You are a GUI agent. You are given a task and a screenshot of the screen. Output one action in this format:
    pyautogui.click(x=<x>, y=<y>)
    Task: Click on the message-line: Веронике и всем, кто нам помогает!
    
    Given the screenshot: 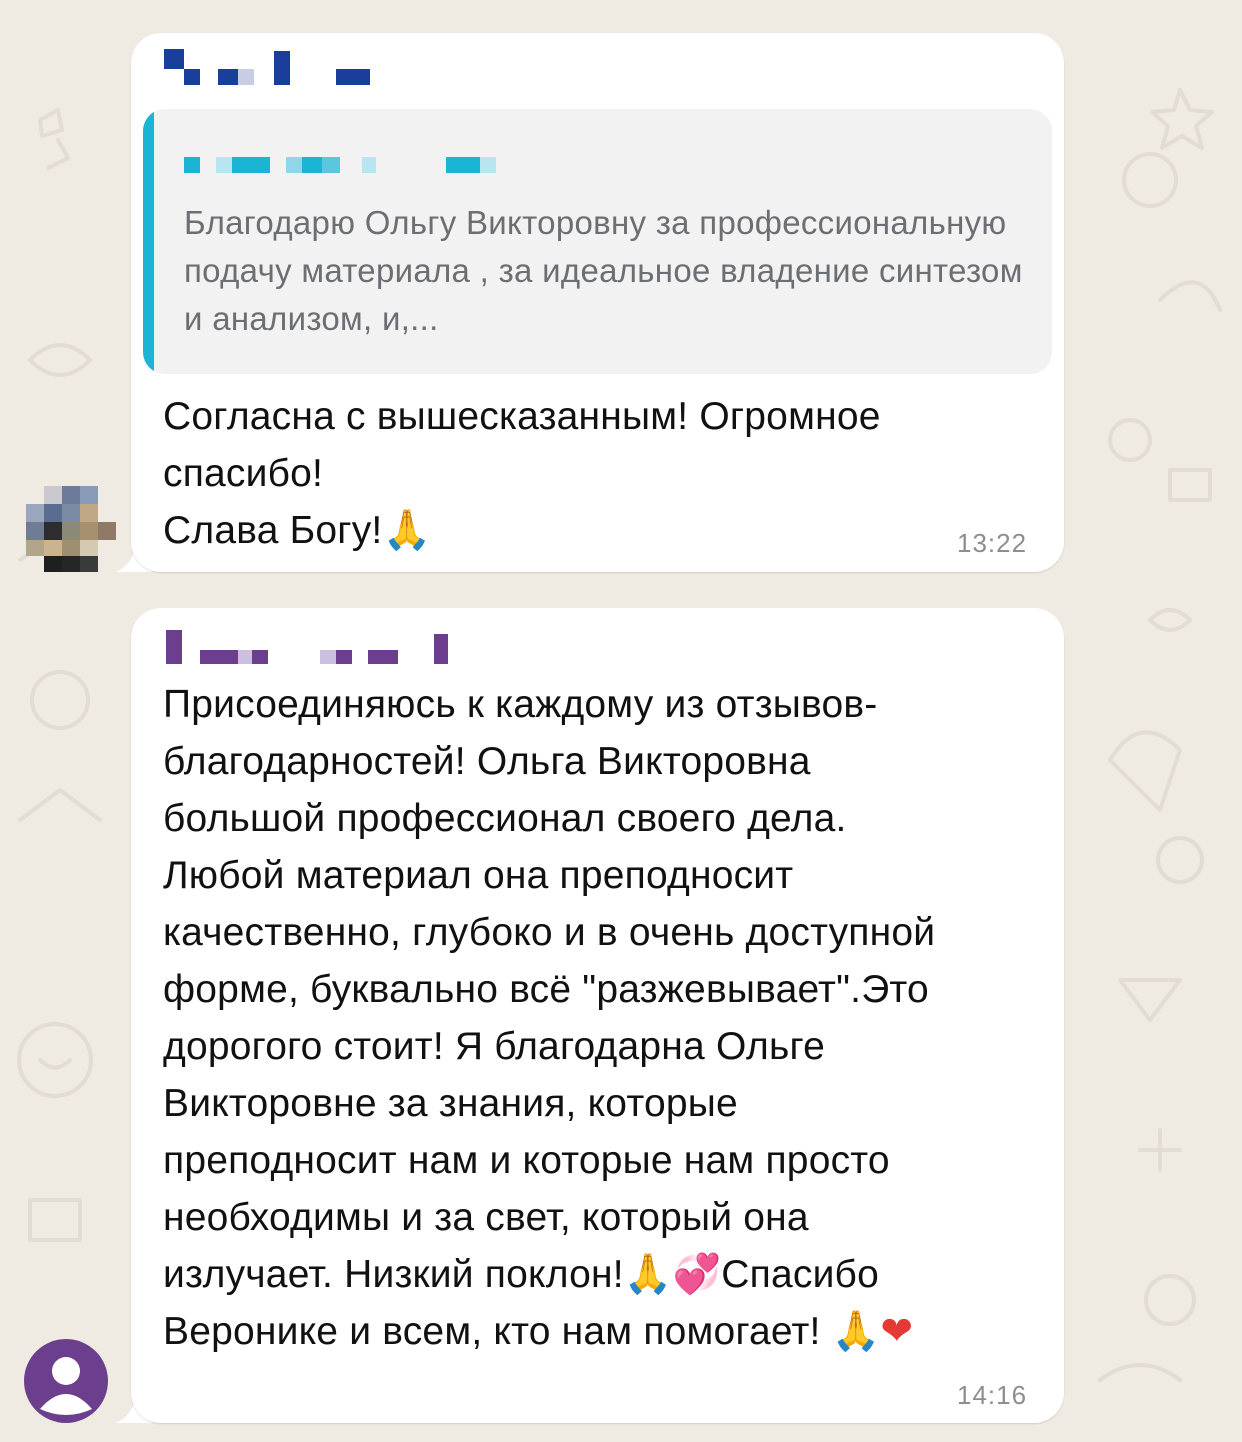 What is the action you would take?
    pyautogui.click(x=492, y=1331)
    